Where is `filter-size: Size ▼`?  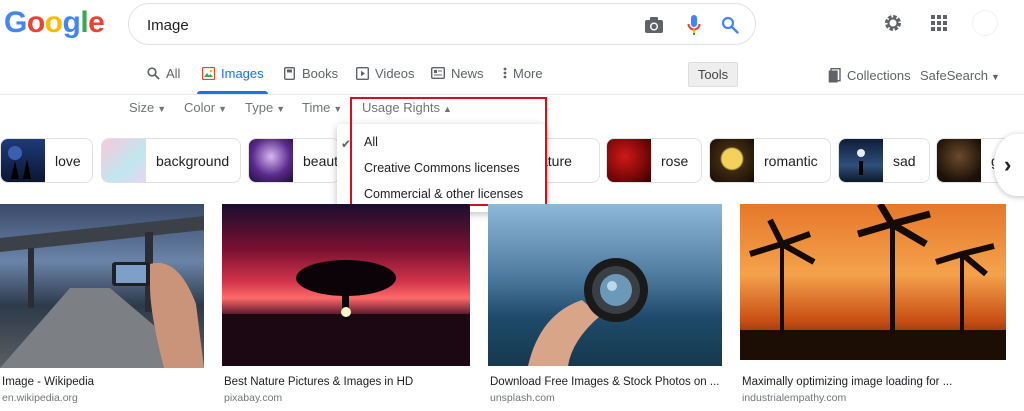 filter-size: Size ▼ is located at coordinates (147, 107).